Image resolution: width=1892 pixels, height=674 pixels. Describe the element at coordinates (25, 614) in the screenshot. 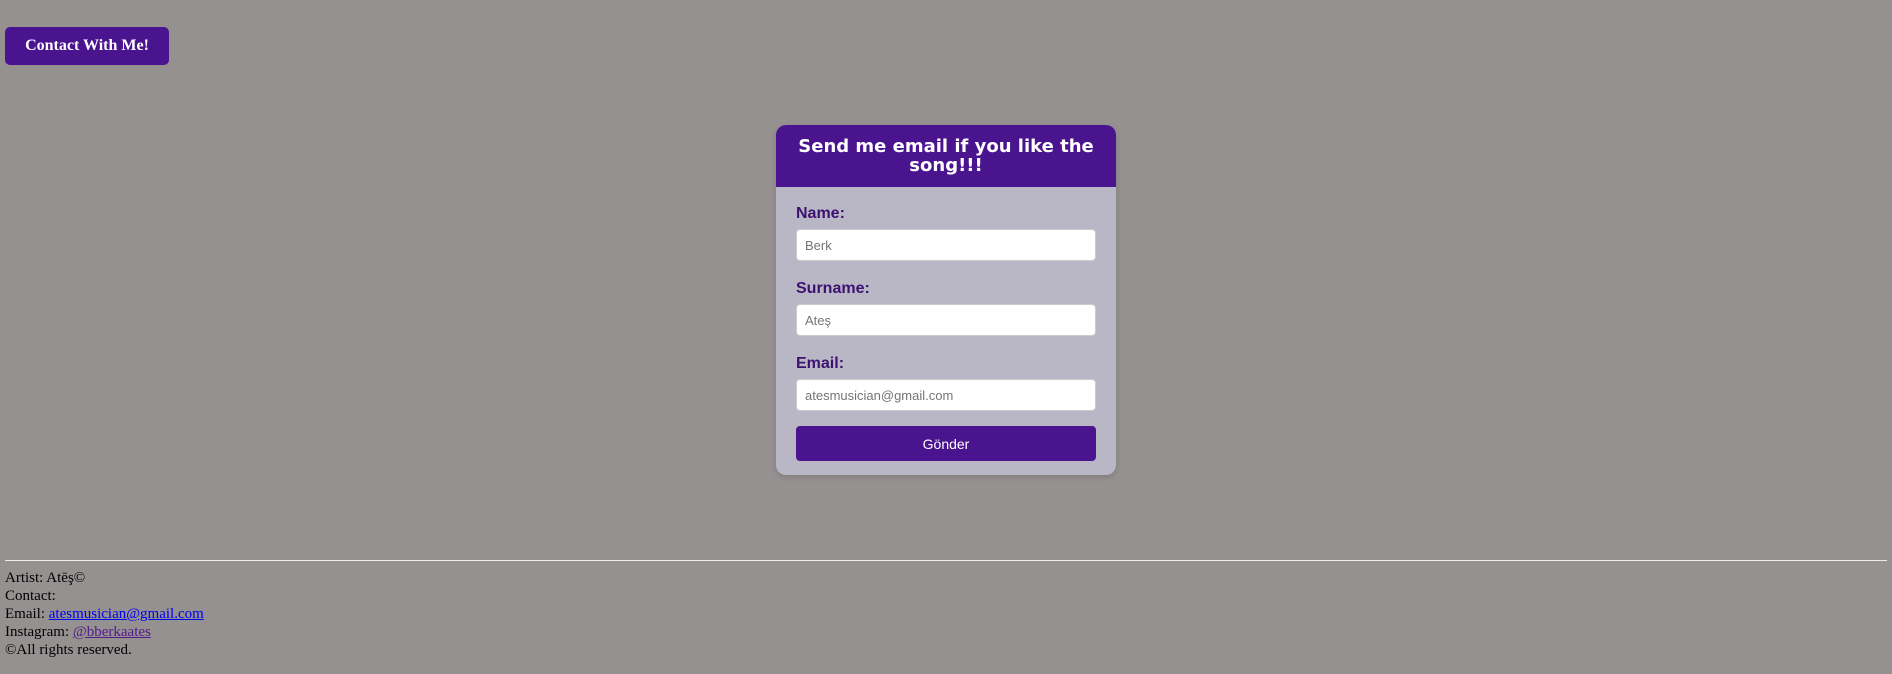

I see `email-prefix: Email:` at that location.